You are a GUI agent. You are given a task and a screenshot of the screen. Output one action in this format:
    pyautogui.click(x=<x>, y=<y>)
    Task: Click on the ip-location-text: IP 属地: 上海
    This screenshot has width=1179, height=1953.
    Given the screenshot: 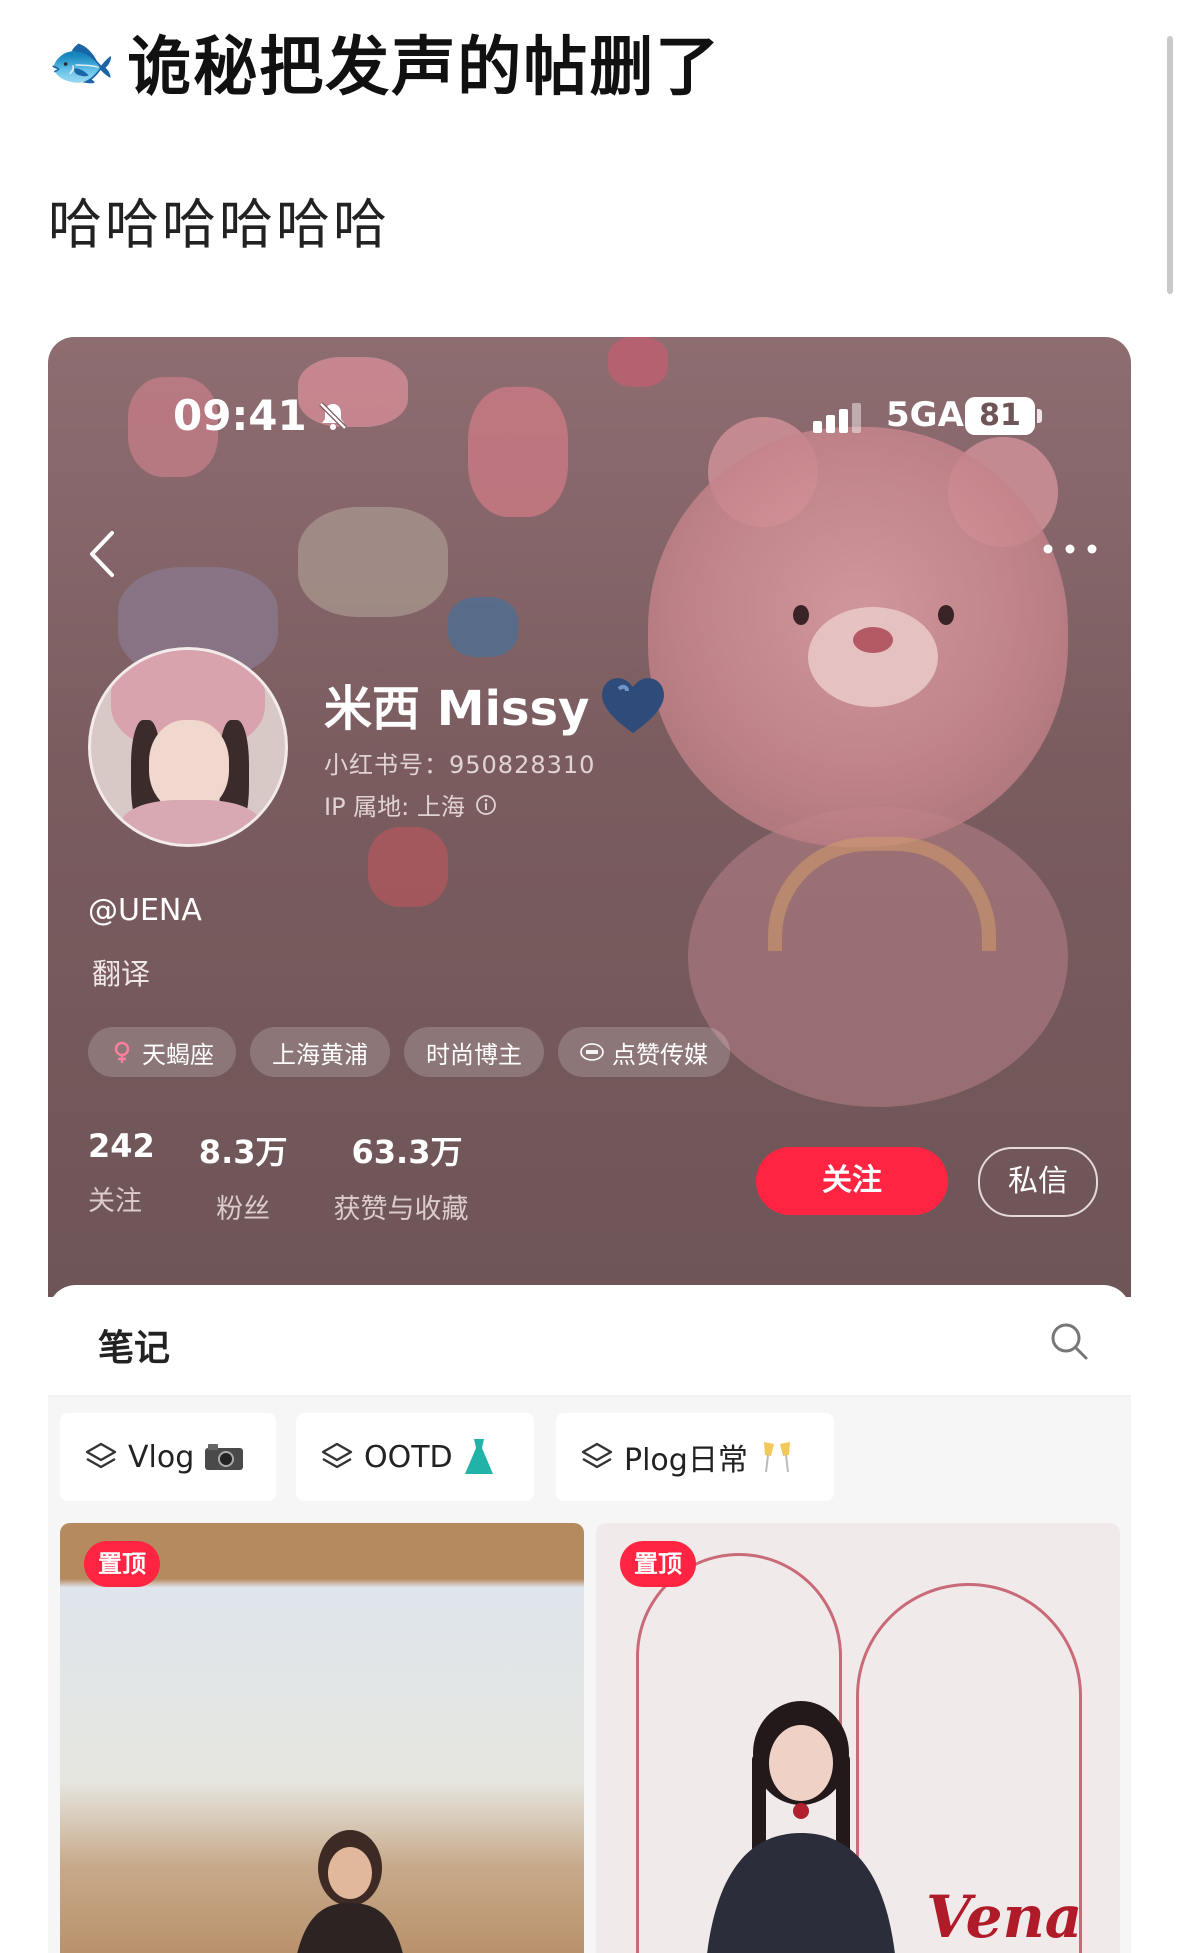 What is the action you would take?
    pyautogui.click(x=394, y=807)
    